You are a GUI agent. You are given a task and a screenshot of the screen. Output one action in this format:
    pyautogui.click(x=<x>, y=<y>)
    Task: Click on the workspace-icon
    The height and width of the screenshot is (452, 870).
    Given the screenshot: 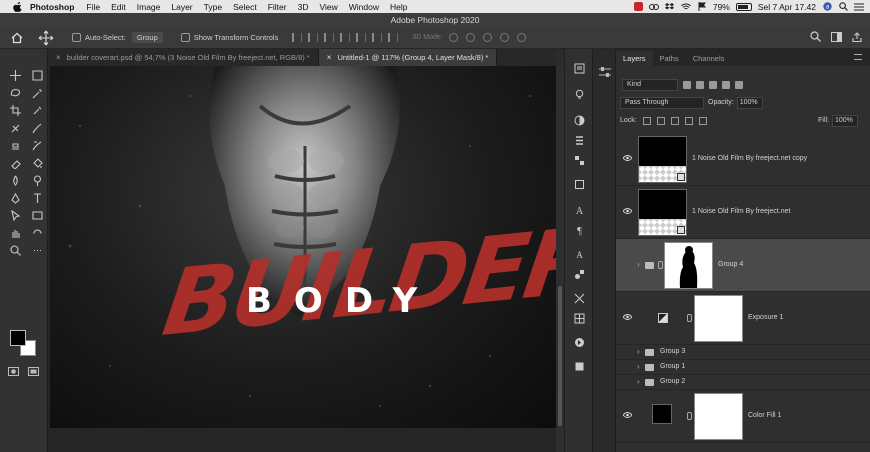 What is the action you would take?
    pyautogui.click(x=836, y=36)
    